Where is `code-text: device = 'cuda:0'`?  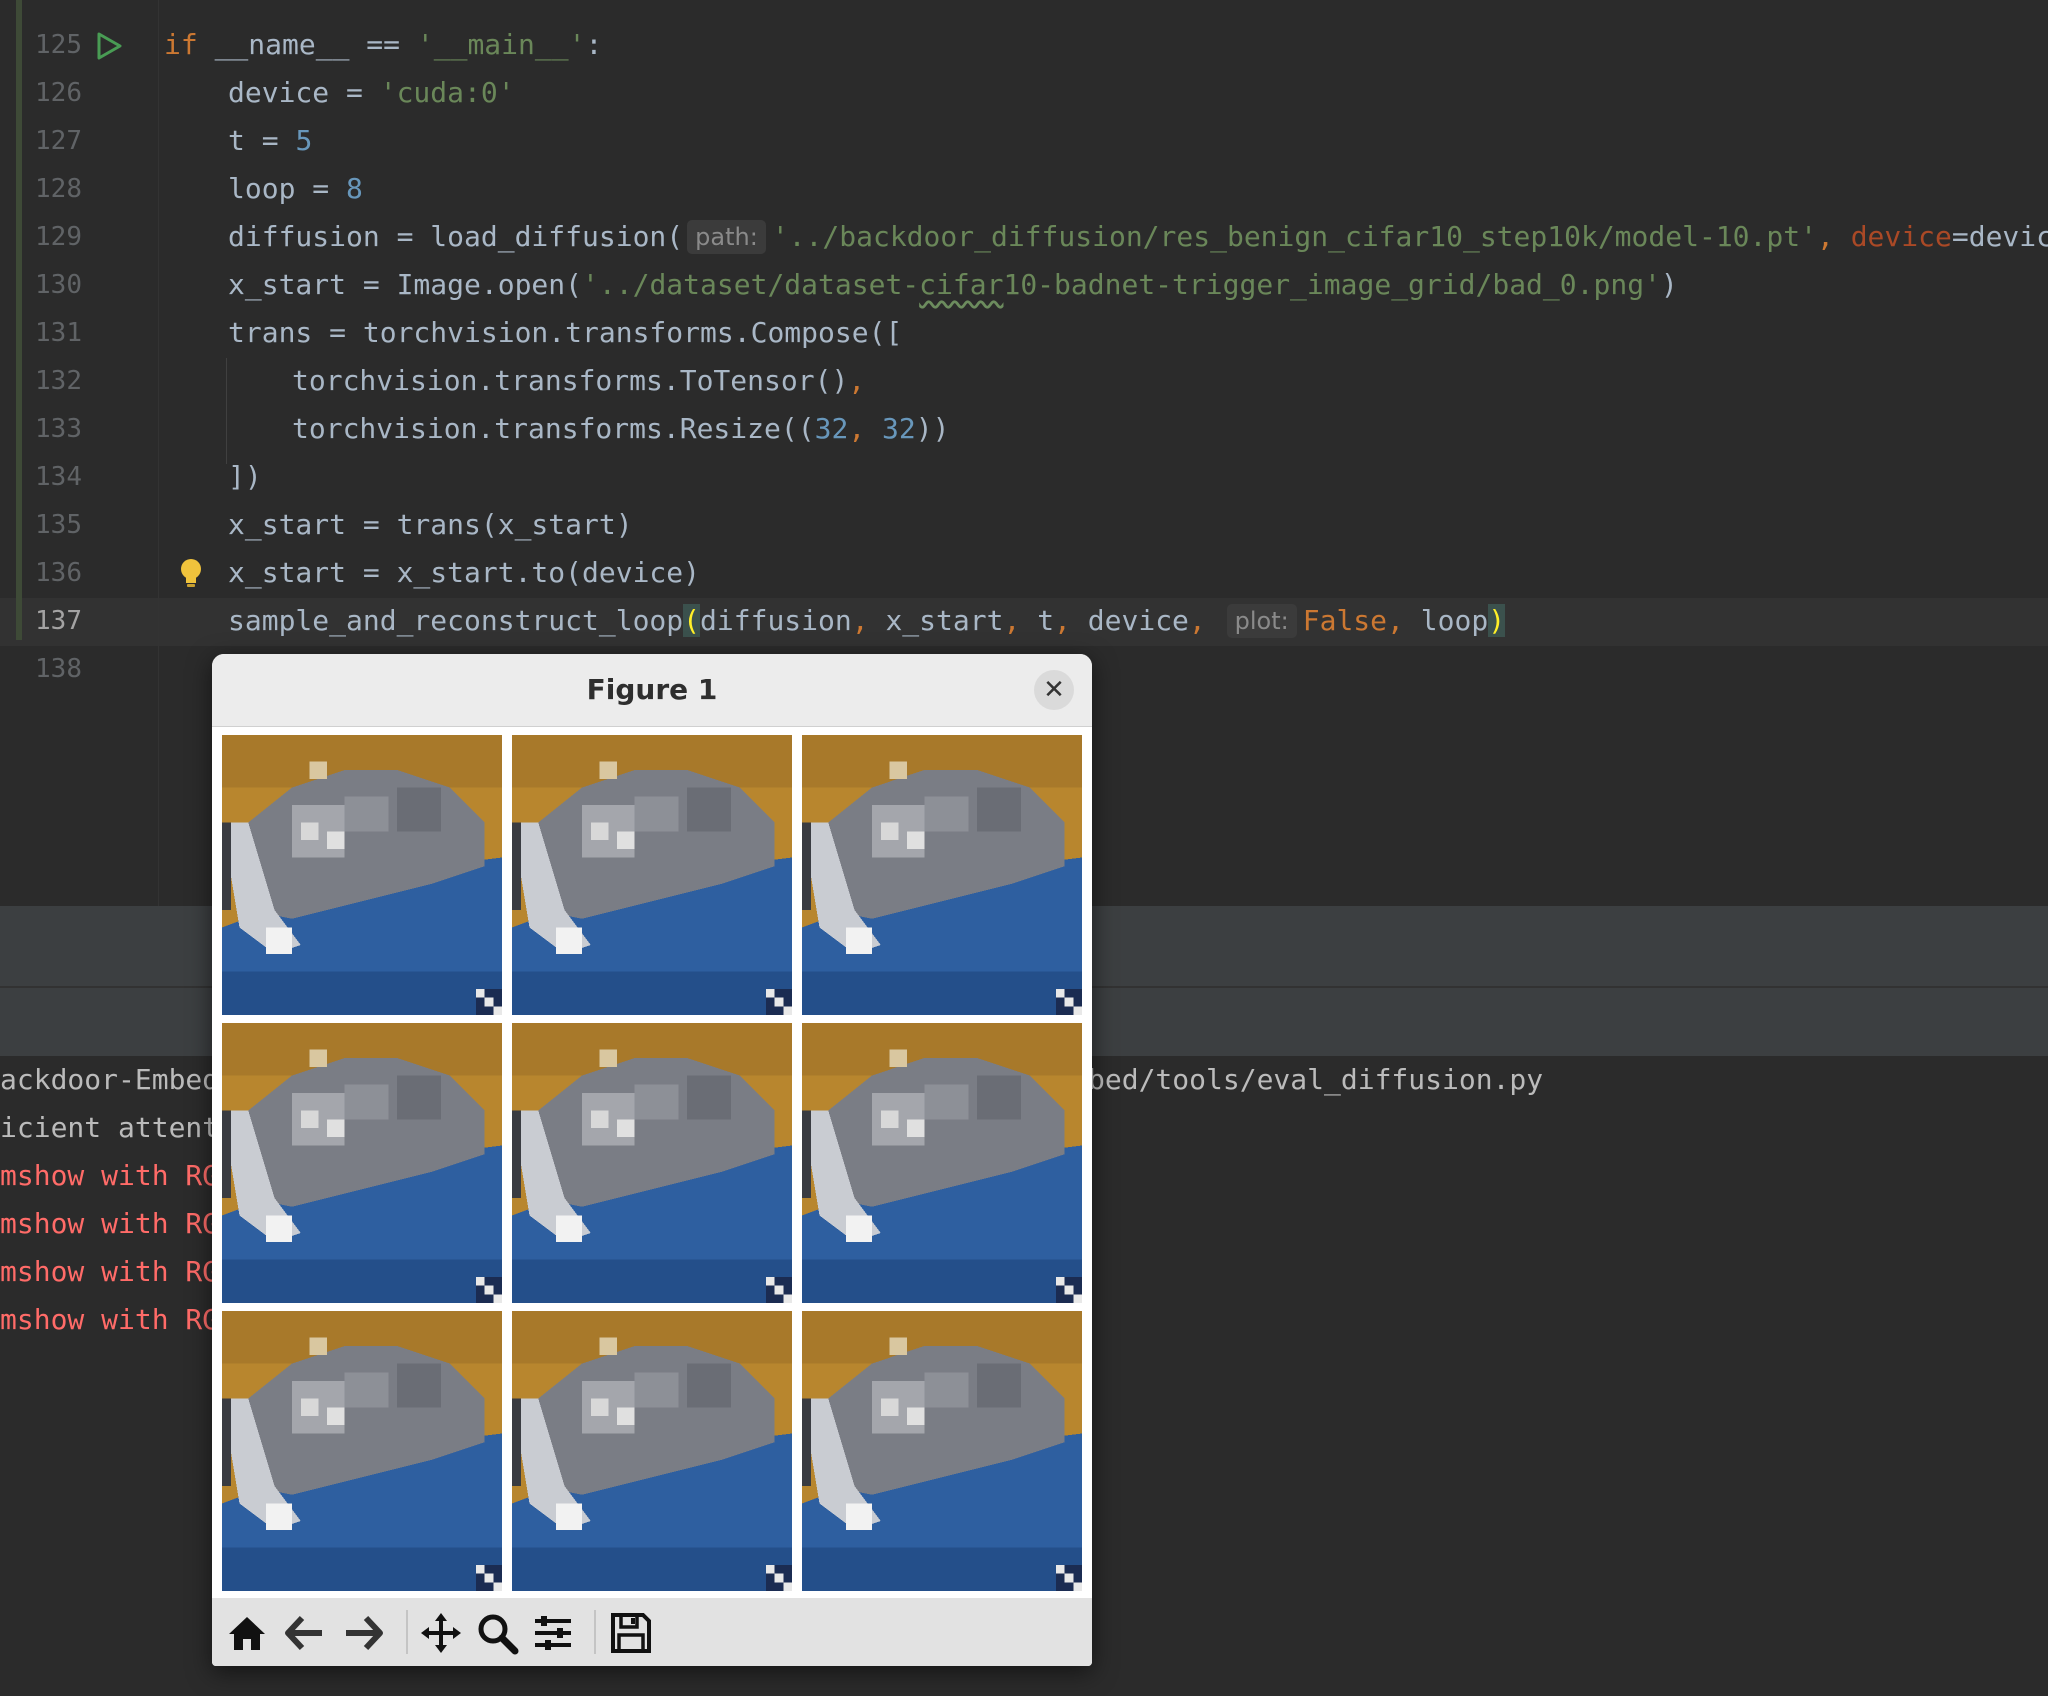
code-text: device = 'cuda:0' is located at coordinates (371, 92).